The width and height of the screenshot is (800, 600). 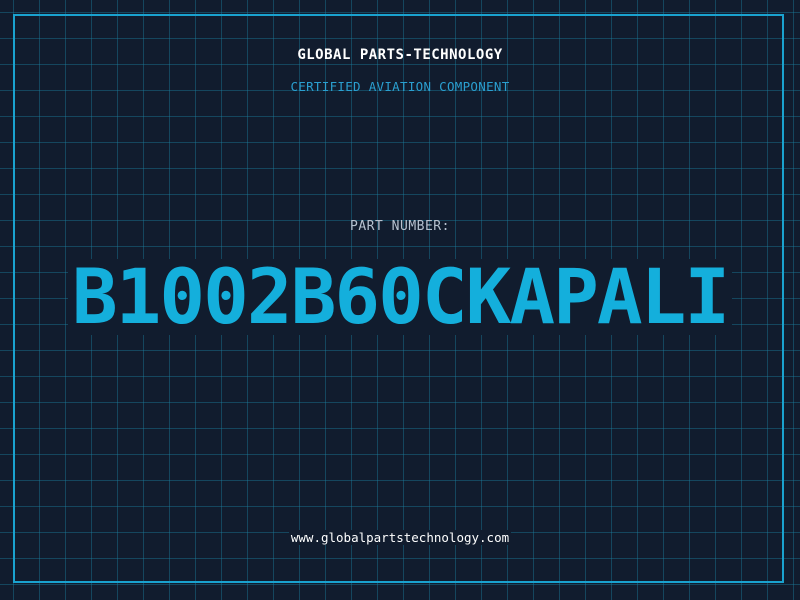 I want to click on part-number-container: B1002B60CKAPALI, so click(x=400, y=297).